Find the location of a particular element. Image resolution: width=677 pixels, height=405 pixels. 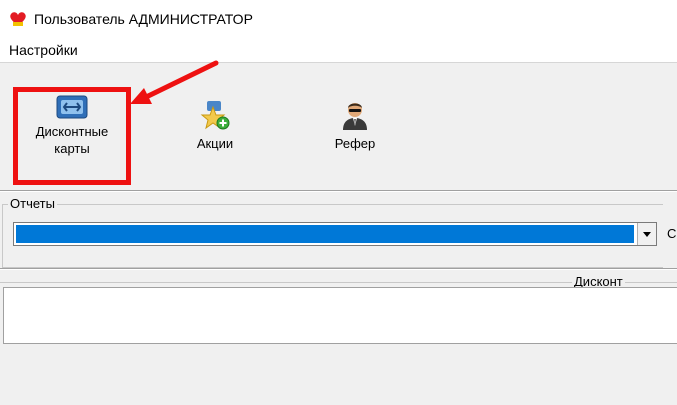

agent-person-icon is located at coordinates (355, 116).